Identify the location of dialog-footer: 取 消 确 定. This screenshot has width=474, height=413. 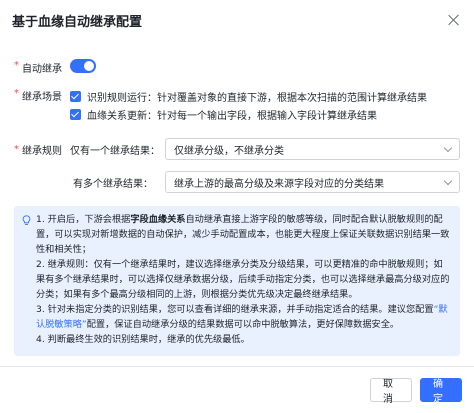
(416, 391).